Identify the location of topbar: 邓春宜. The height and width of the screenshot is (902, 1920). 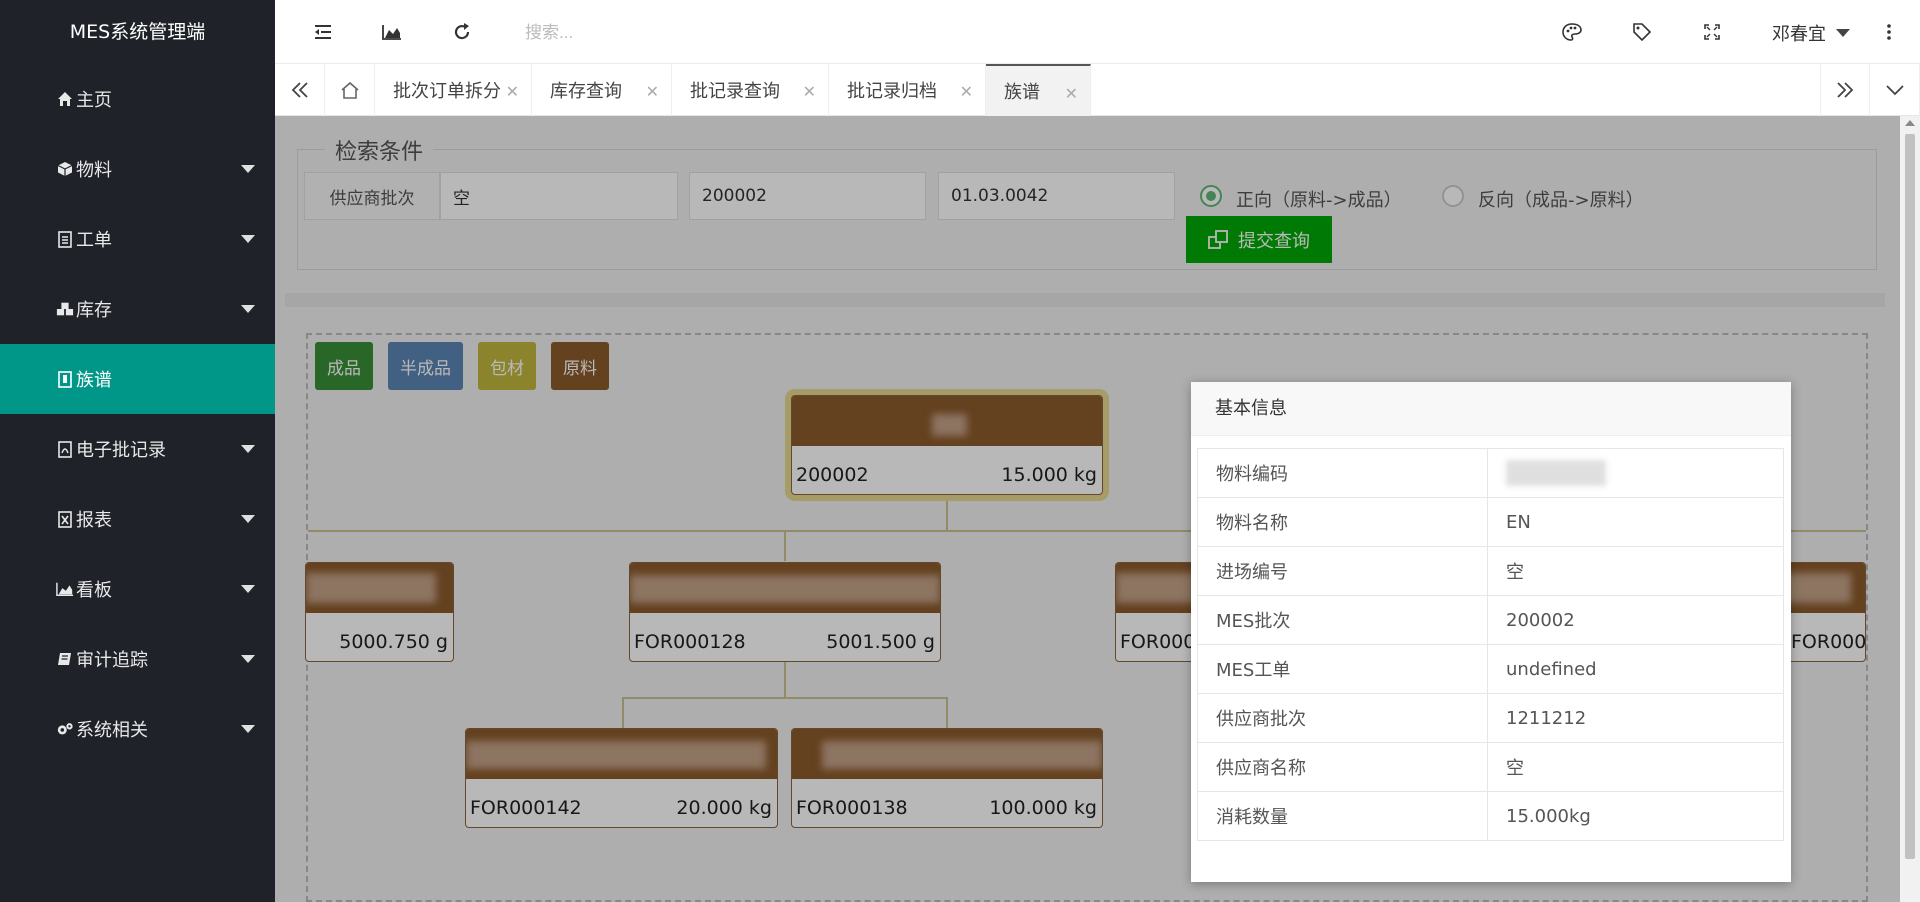
(1097, 32).